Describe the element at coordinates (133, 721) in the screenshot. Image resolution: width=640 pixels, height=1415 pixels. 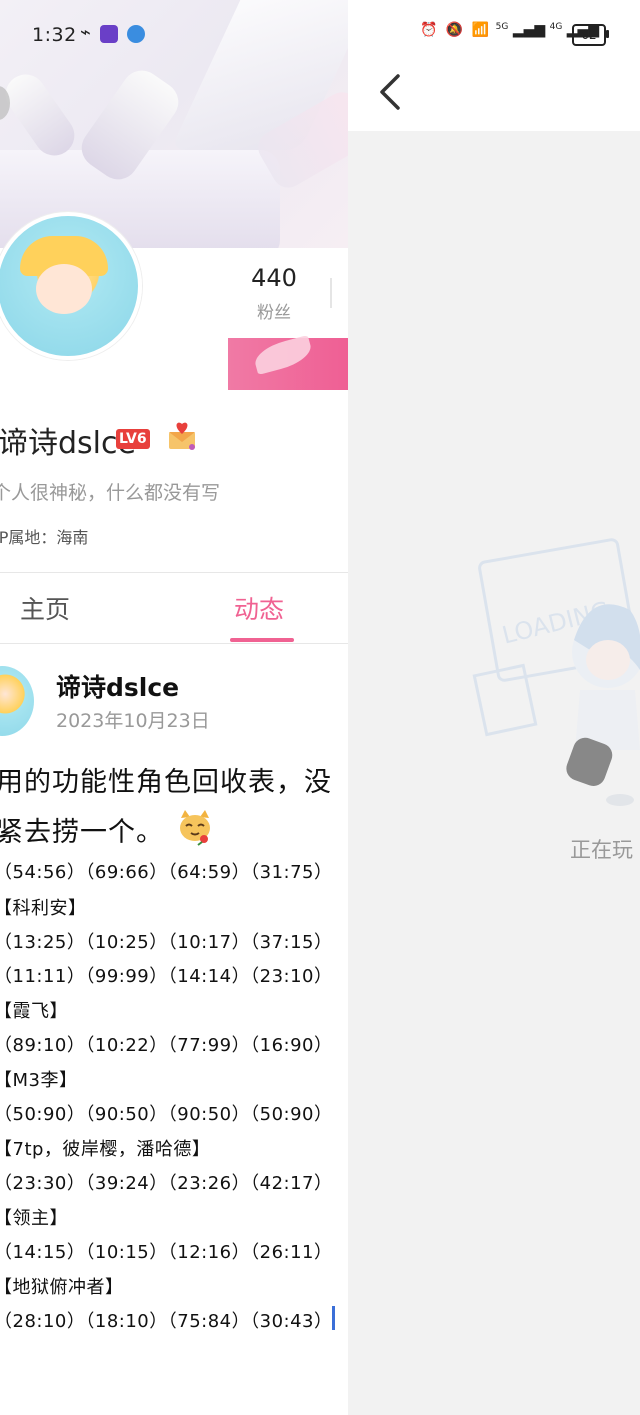
I see `post-date: 2023年10月23日` at that location.